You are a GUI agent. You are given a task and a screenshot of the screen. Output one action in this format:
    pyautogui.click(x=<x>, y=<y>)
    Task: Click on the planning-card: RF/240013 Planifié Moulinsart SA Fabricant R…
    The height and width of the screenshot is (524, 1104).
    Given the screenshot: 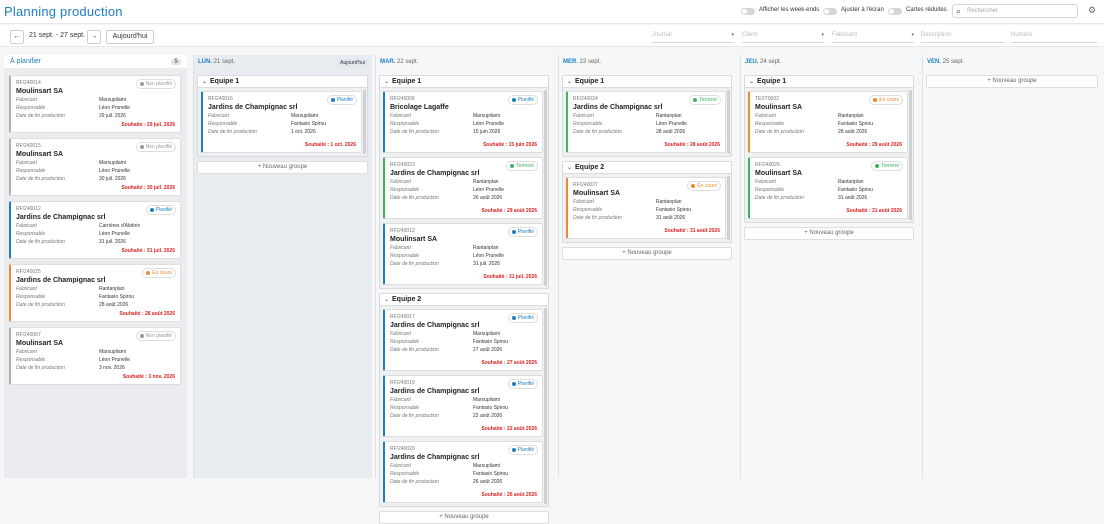 What is the action you would take?
    pyautogui.click(x=463, y=254)
    